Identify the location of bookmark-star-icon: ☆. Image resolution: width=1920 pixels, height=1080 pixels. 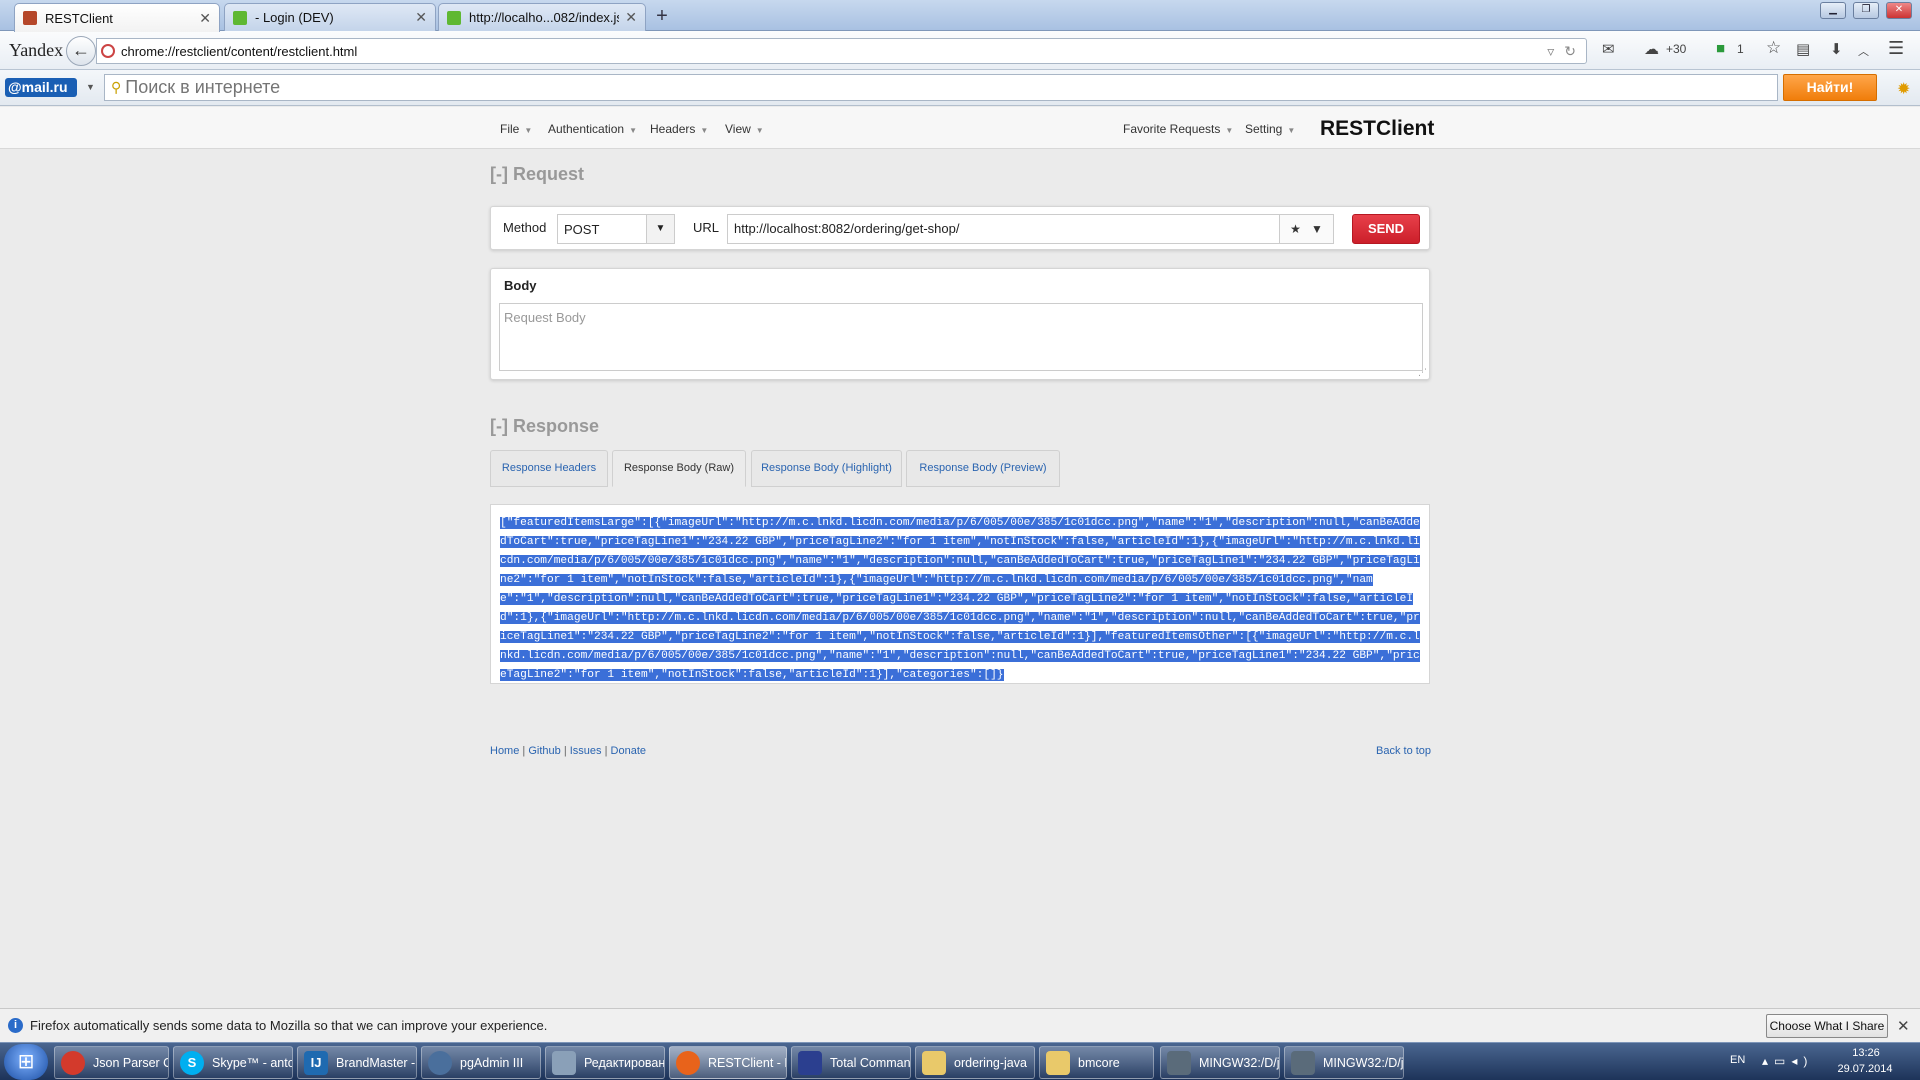
(1773, 48).